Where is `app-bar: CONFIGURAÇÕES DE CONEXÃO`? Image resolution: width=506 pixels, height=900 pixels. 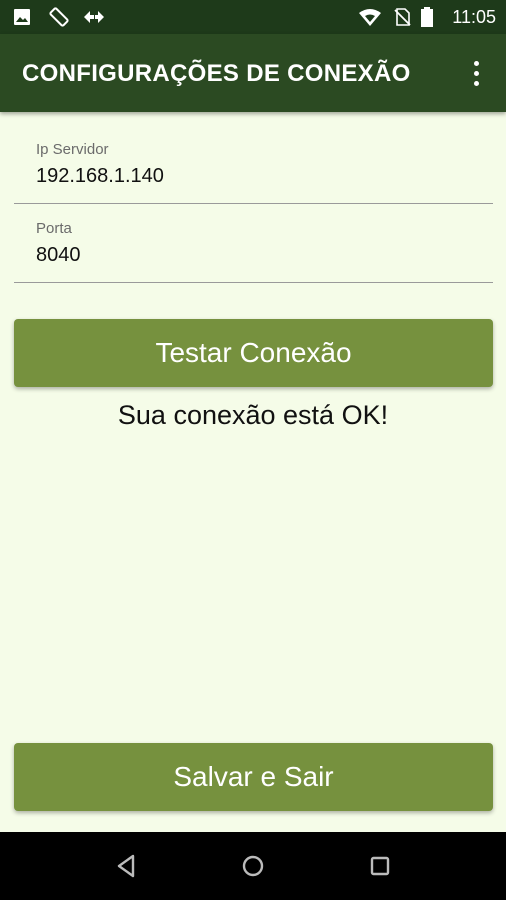 app-bar: CONFIGURAÇÕES DE CONEXÃO is located at coordinates (253, 73).